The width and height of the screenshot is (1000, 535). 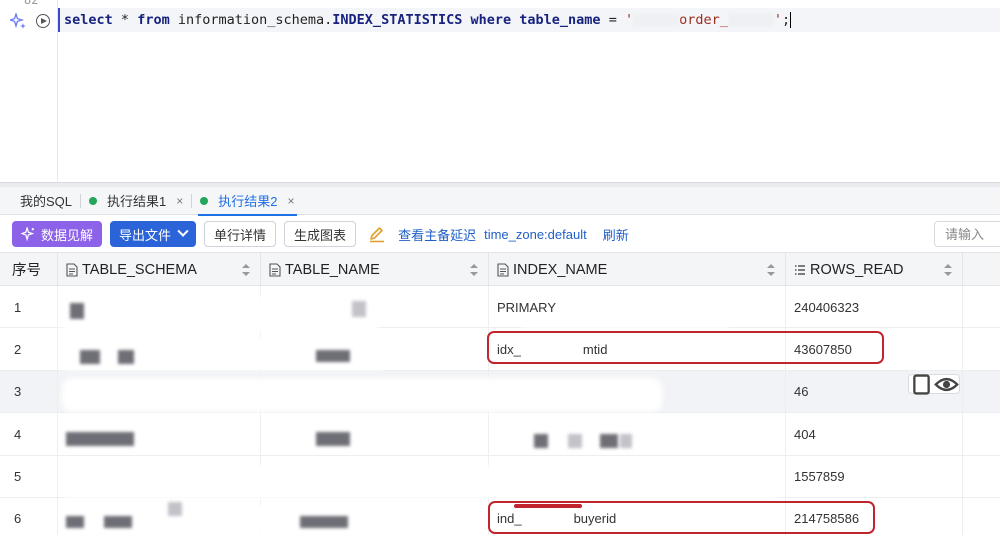 I want to click on column-header-seq: 序号, so click(x=29, y=269).